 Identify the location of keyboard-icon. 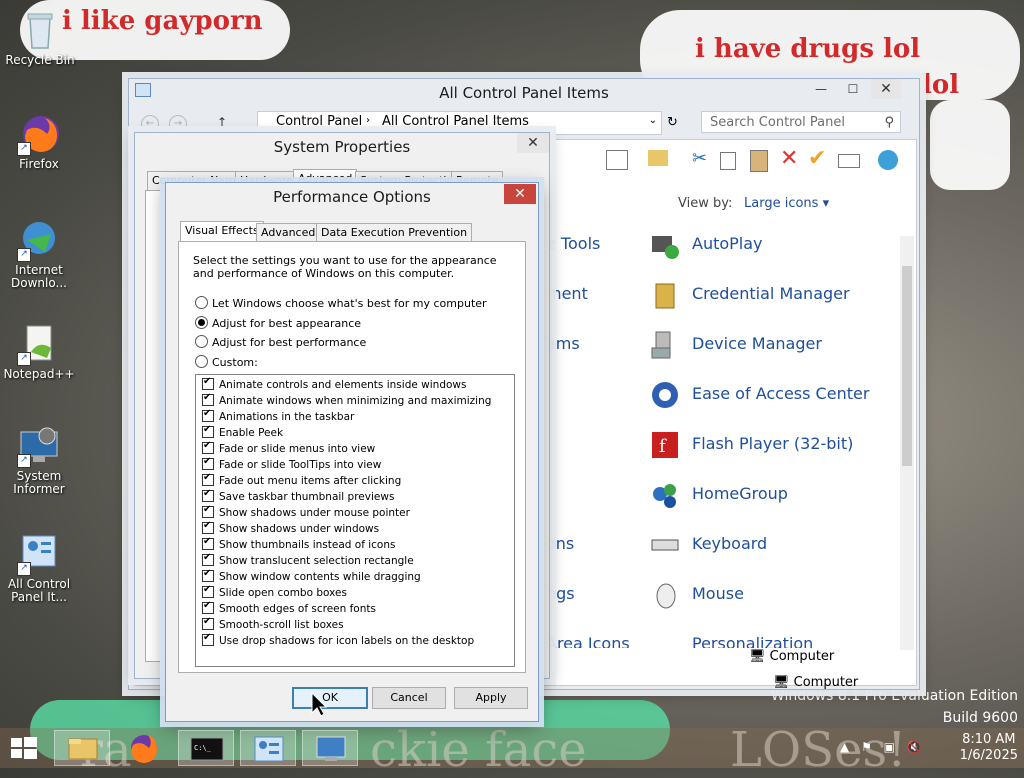
(665, 545).